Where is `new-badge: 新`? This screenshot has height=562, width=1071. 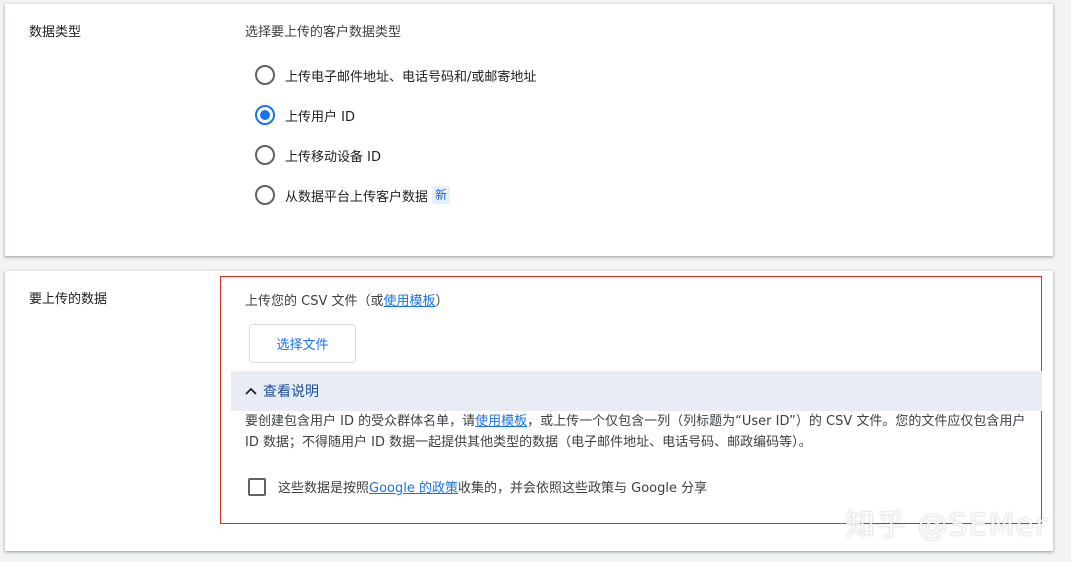
new-badge: 新 is located at coordinates (441, 195).